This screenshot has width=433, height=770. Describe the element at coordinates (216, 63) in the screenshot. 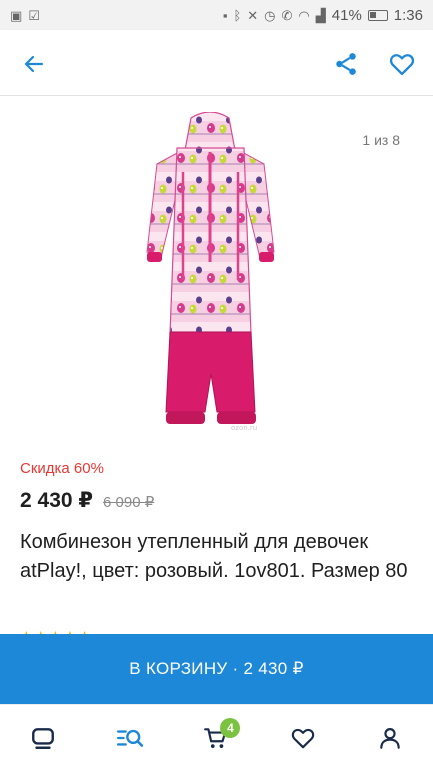

I see `app-bar` at that location.